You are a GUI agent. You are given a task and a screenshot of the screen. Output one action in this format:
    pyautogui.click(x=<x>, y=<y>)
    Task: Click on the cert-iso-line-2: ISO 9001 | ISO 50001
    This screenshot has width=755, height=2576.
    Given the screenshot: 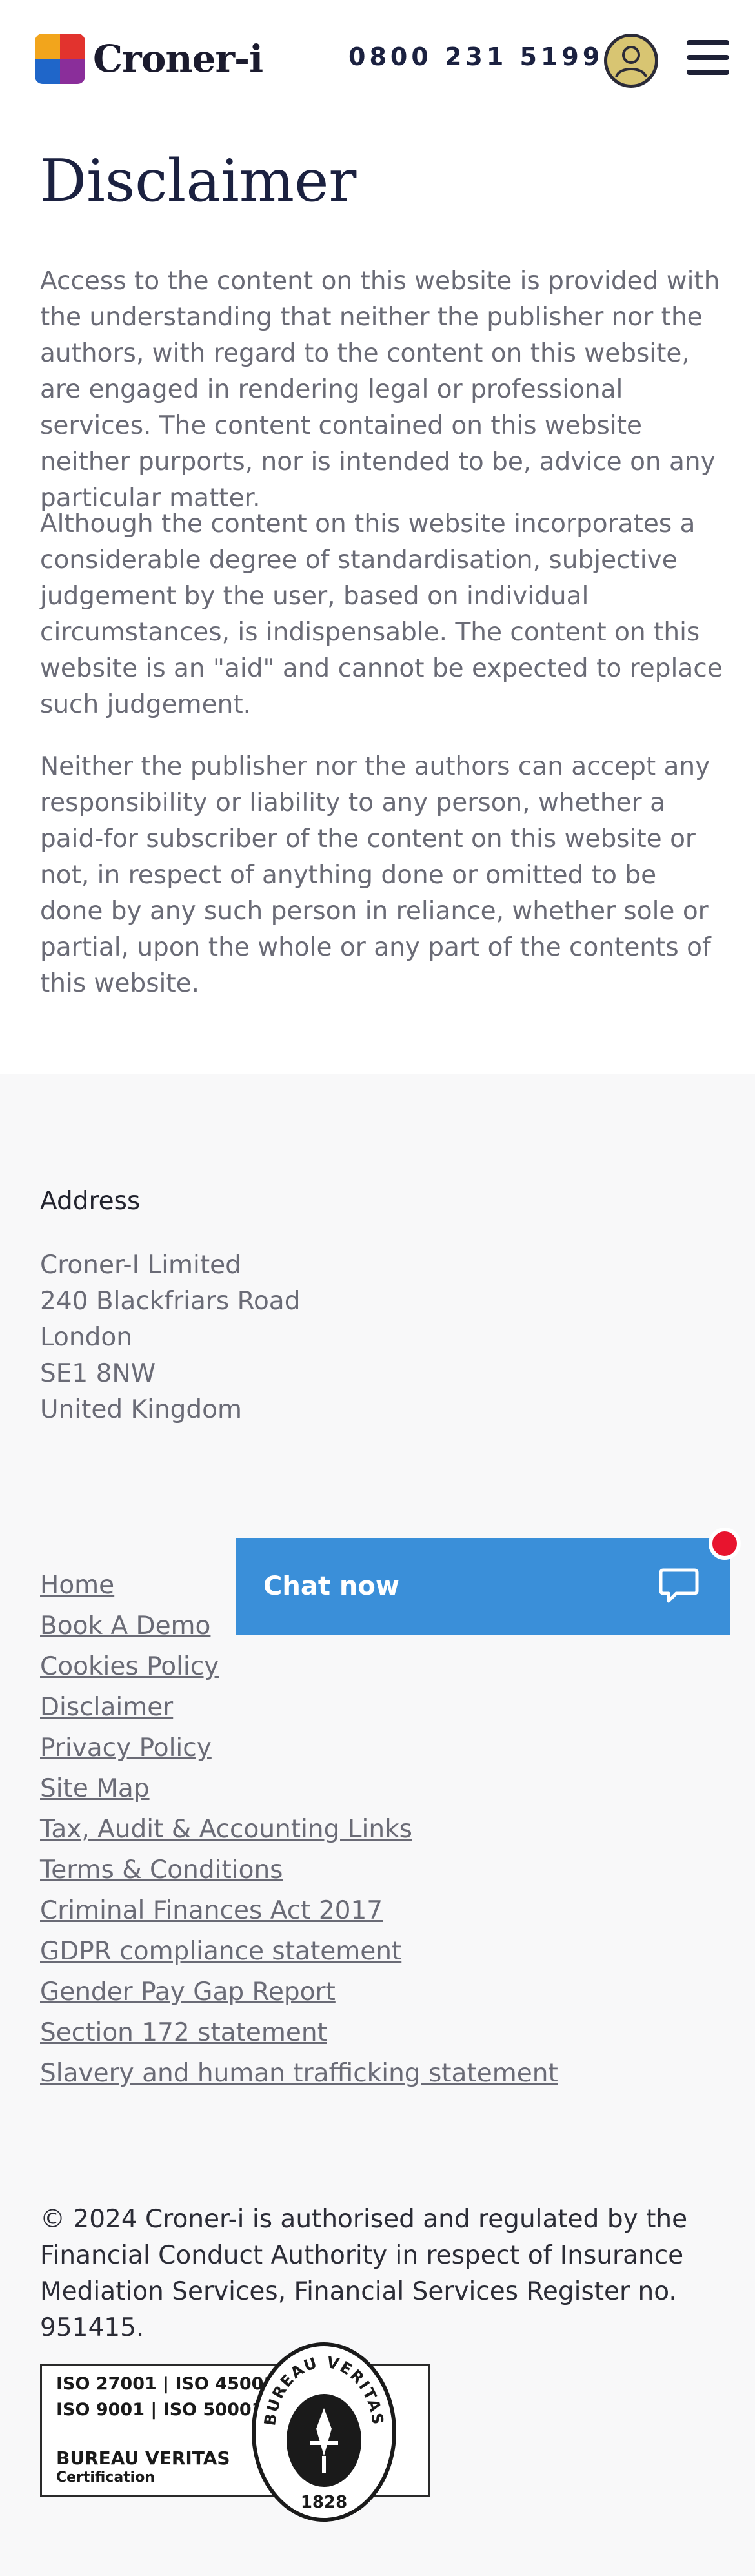 What is the action you would take?
    pyautogui.click(x=160, y=2410)
    